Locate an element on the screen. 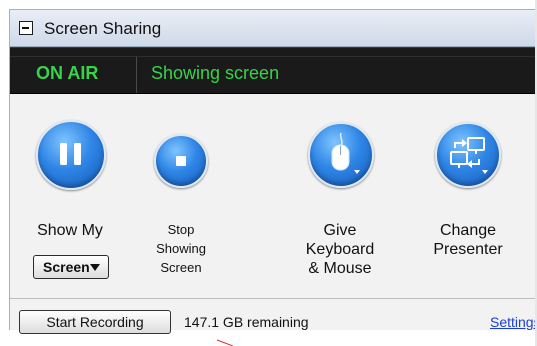 This screenshot has height=346, width=537. status-separator is located at coordinates (136, 75).